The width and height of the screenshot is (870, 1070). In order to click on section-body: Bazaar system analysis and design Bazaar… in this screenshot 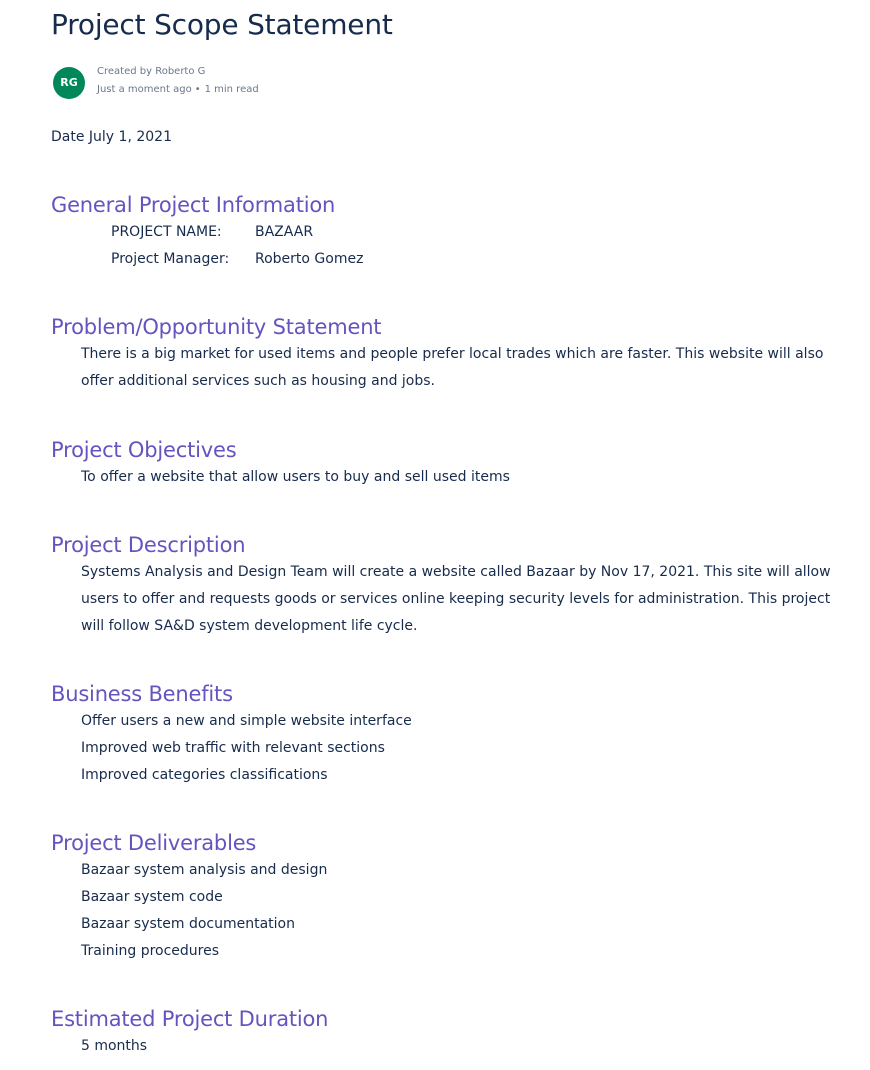, I will do `click(456, 911)`.